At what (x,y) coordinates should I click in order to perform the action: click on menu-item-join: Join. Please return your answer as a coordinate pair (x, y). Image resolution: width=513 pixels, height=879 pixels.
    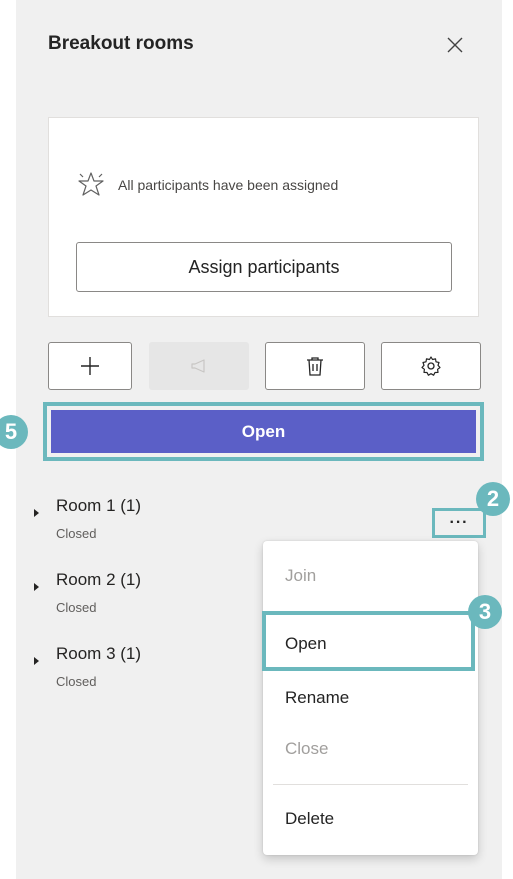
    Looking at the image, I should click on (301, 575).